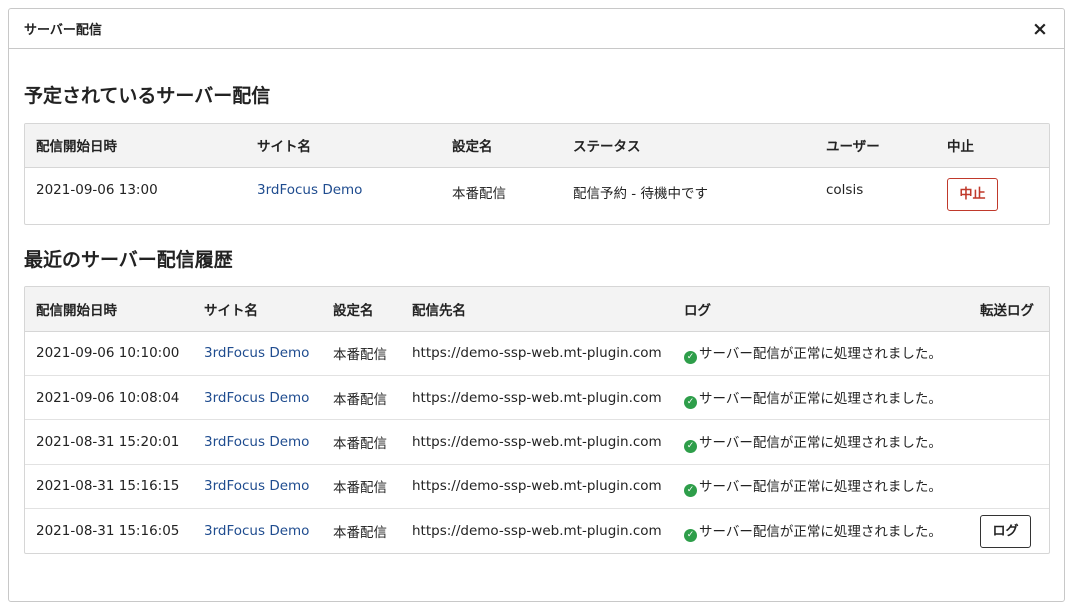 This screenshot has width=1072, height=610. I want to click on history-table-header: 配信開始日時 サイト名 設定名 配信先名 ログ 転送ログ, so click(537, 309).